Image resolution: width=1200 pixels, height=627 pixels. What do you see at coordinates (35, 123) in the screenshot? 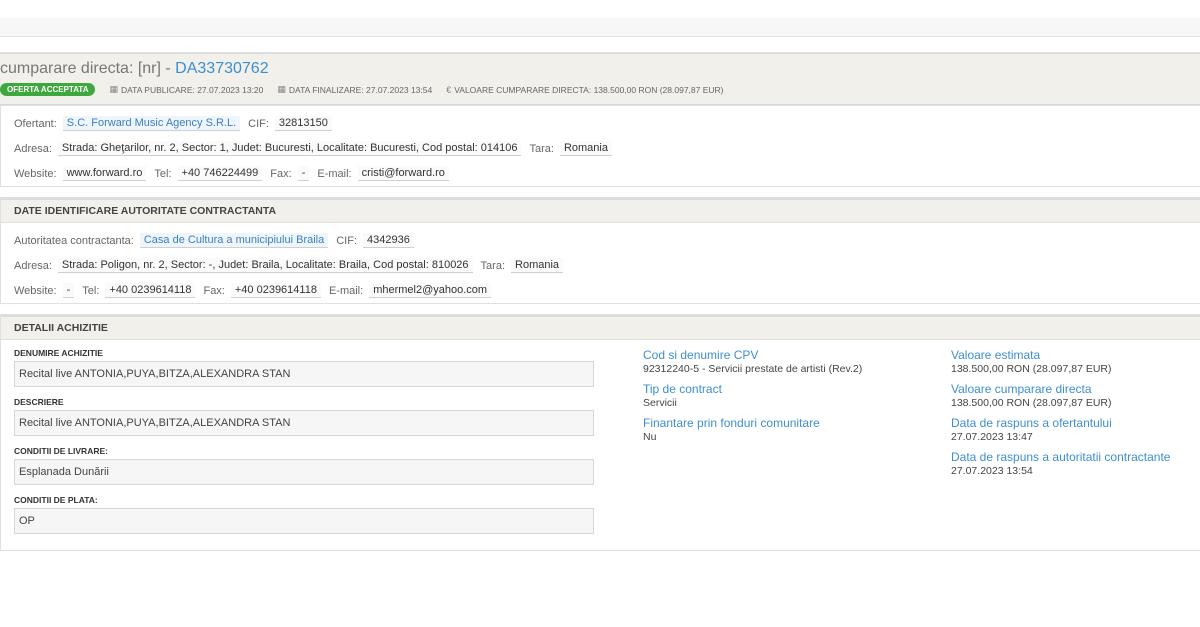
I see `ofertant-label: Ofertant:` at bounding box center [35, 123].